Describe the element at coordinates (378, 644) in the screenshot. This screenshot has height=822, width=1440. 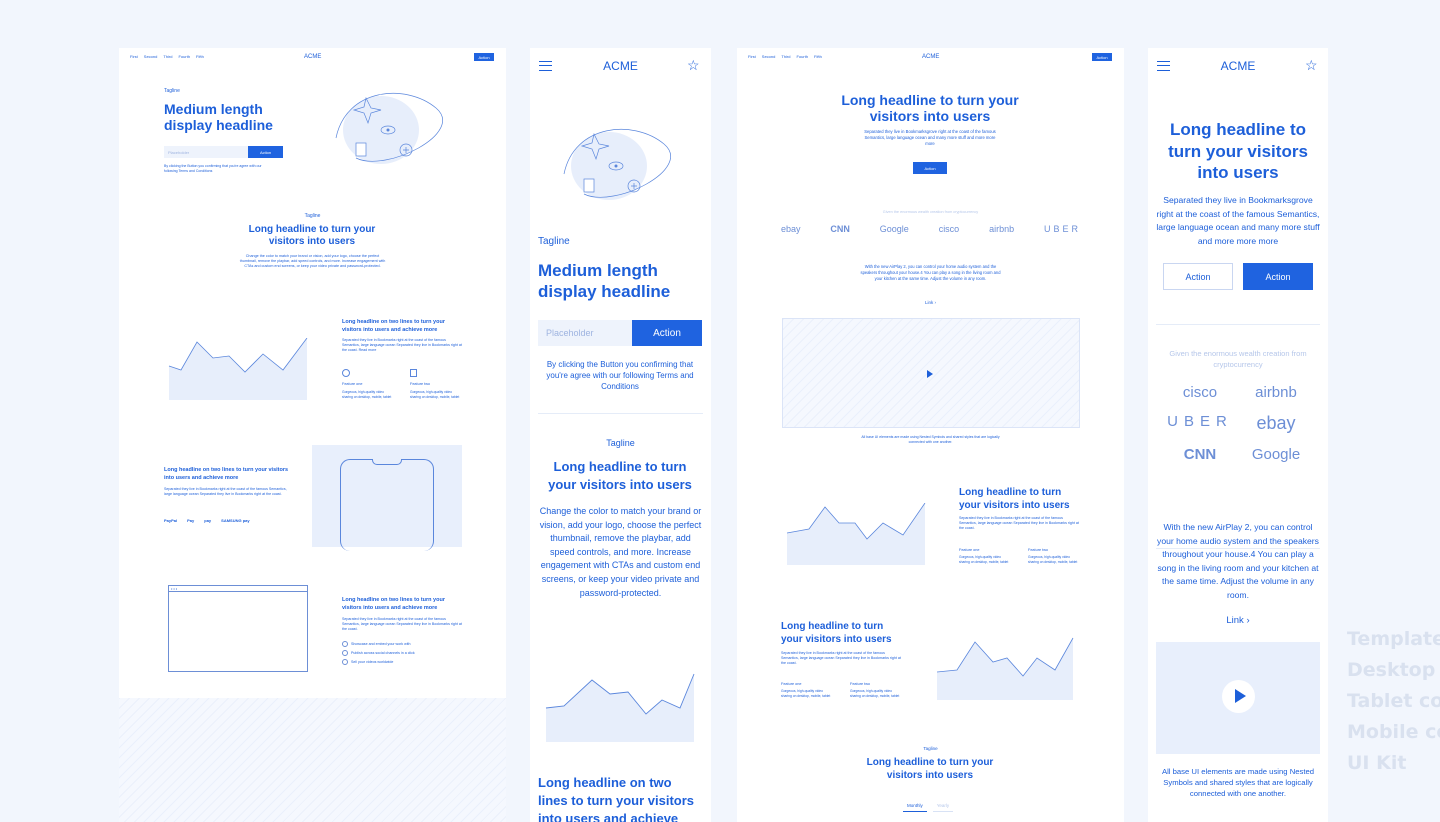
I see `check-item: Showcase and embed your work with` at that location.